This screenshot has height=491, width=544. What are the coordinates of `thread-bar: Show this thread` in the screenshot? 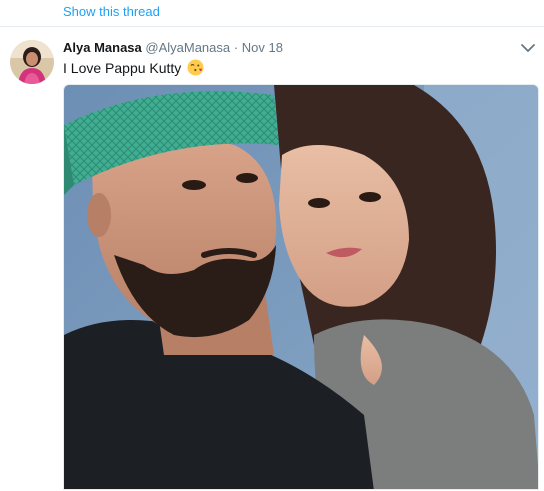 It's located at (272, 13).